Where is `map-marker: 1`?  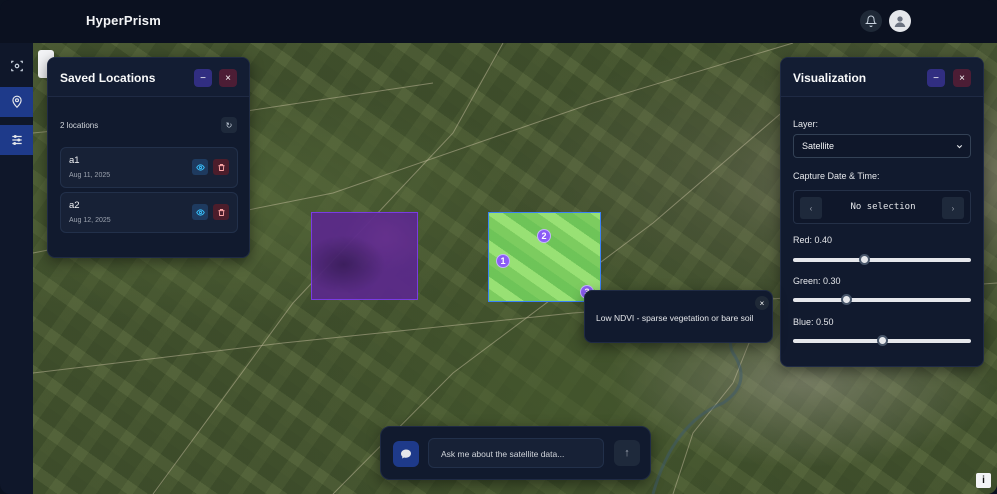
map-marker: 1 is located at coordinates (503, 261).